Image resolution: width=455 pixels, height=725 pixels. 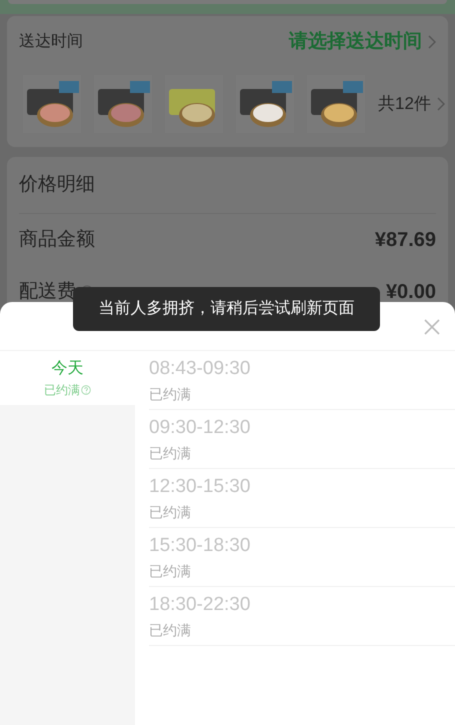 What do you see at coordinates (411, 292) in the screenshot?
I see `price-value: ¥0.00` at bounding box center [411, 292].